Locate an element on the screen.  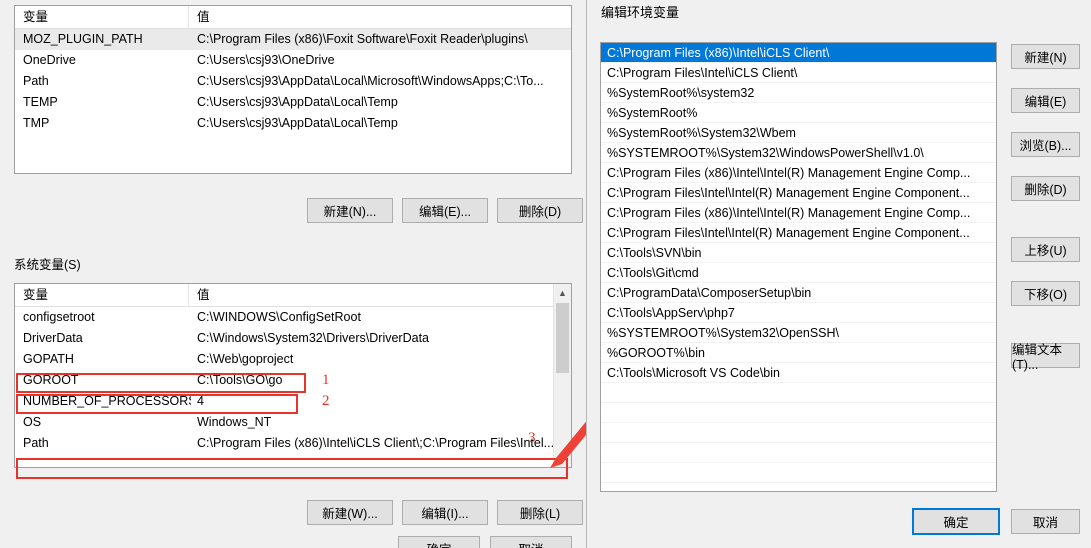
list-item: C:\Tools\SVN\bin is located at coordinates (798, 253).